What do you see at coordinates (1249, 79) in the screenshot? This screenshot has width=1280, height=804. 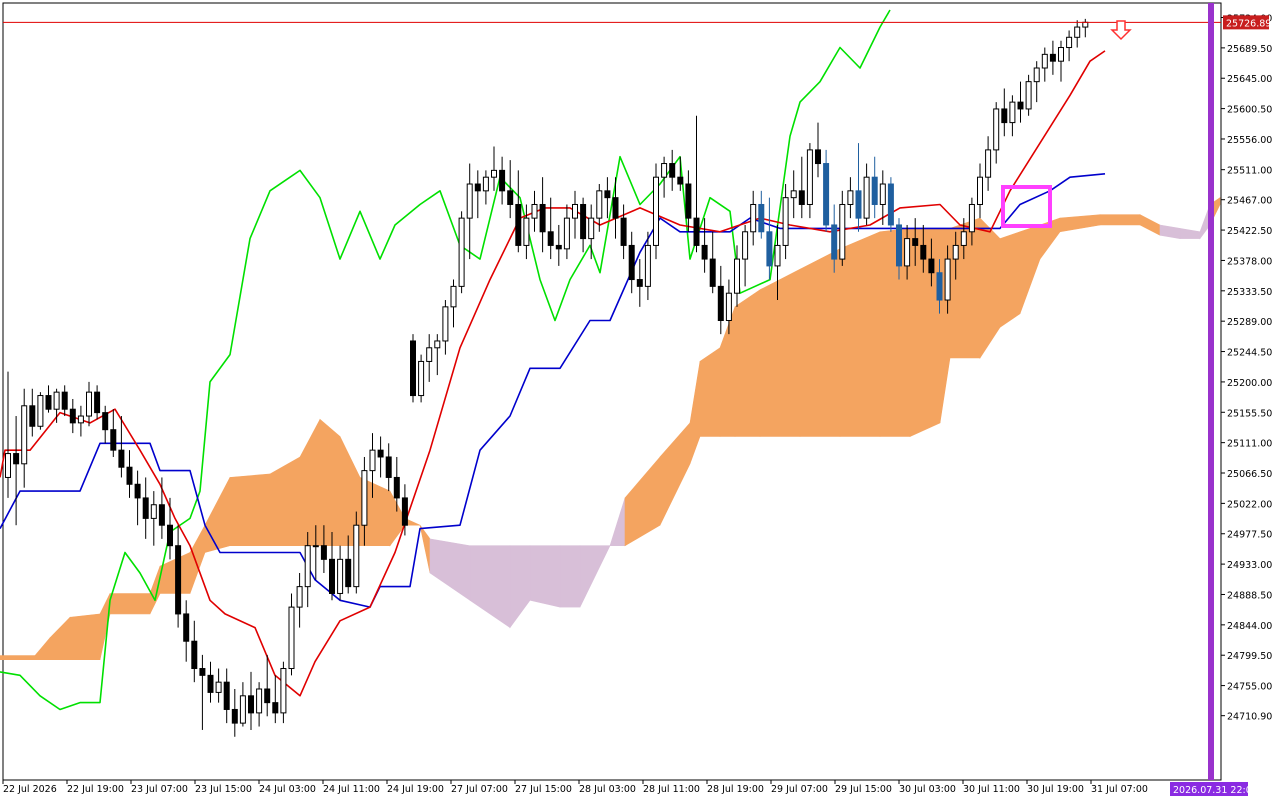 I see `y-tick-label-21: 25645.00` at bounding box center [1249, 79].